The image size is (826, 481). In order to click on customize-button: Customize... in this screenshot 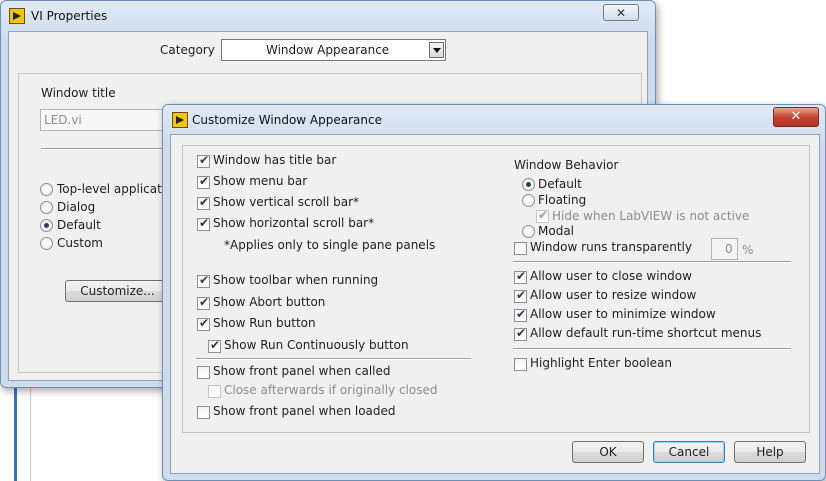, I will do `click(117, 291)`.